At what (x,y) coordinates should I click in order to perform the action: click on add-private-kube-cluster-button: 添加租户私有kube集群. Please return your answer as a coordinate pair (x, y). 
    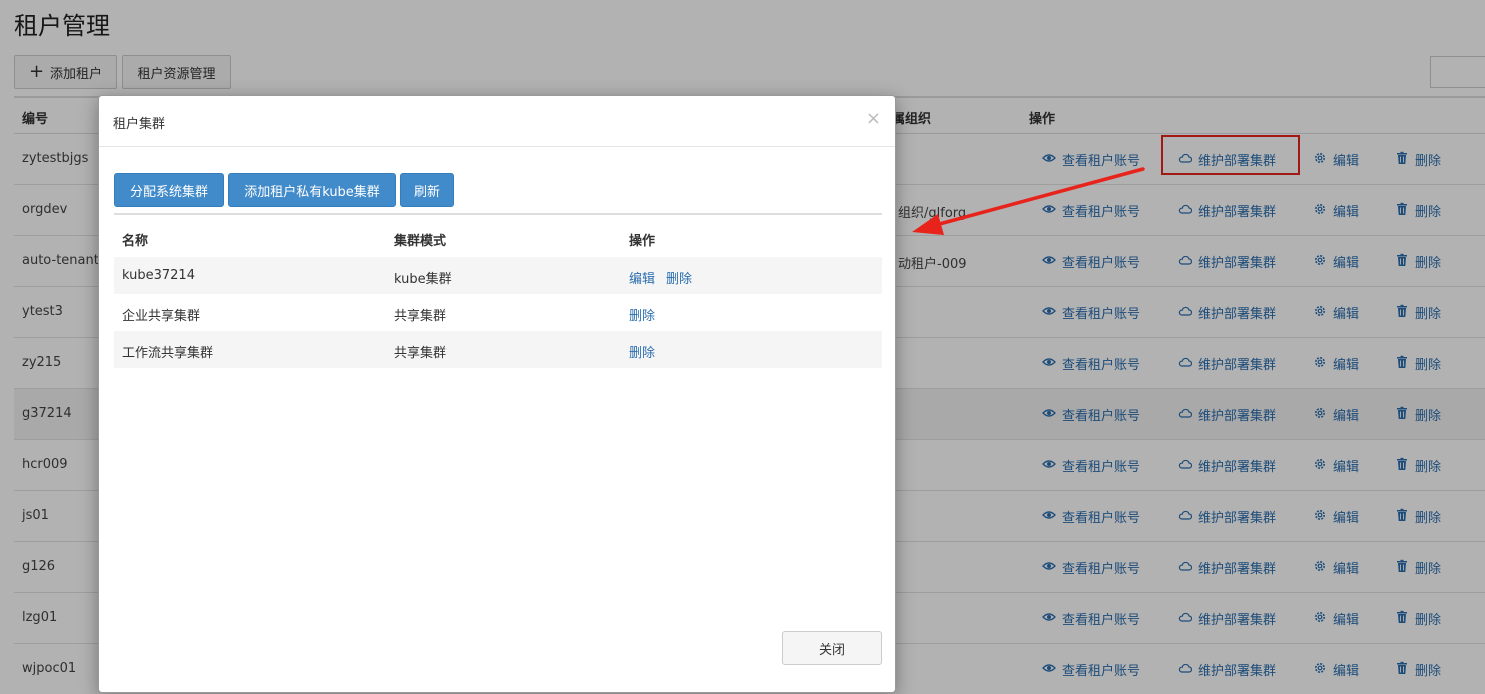
    Looking at the image, I should click on (312, 190).